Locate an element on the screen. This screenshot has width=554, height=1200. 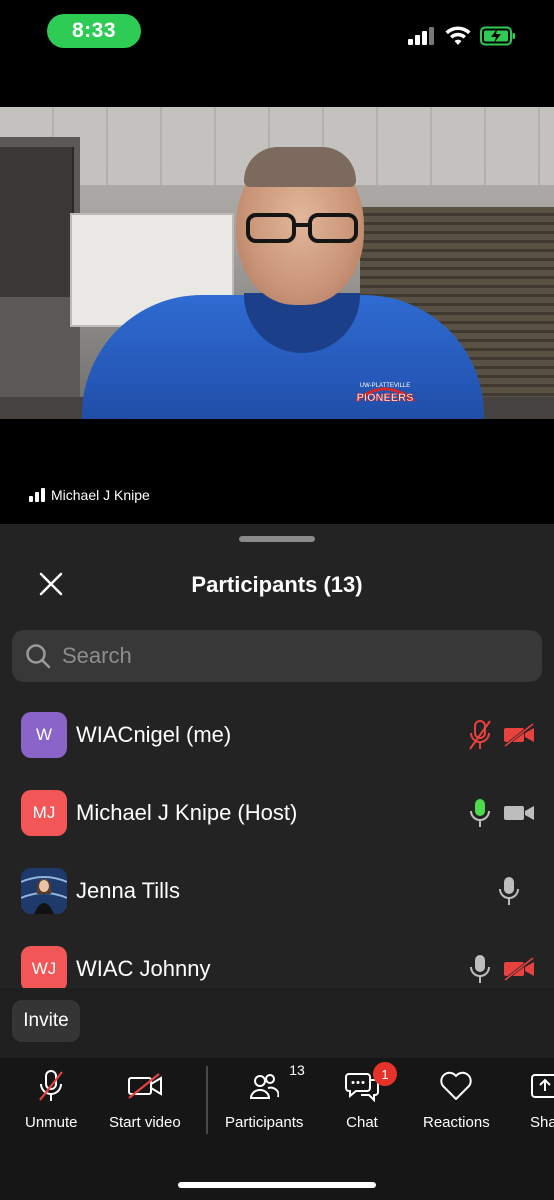
unmute-button: Unmute is located at coordinates (51, 1099).